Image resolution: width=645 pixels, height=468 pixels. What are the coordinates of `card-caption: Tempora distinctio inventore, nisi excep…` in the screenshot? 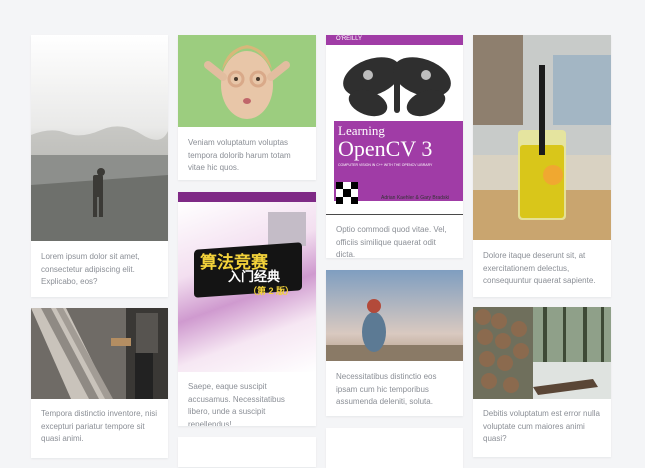 It's located at (99, 426).